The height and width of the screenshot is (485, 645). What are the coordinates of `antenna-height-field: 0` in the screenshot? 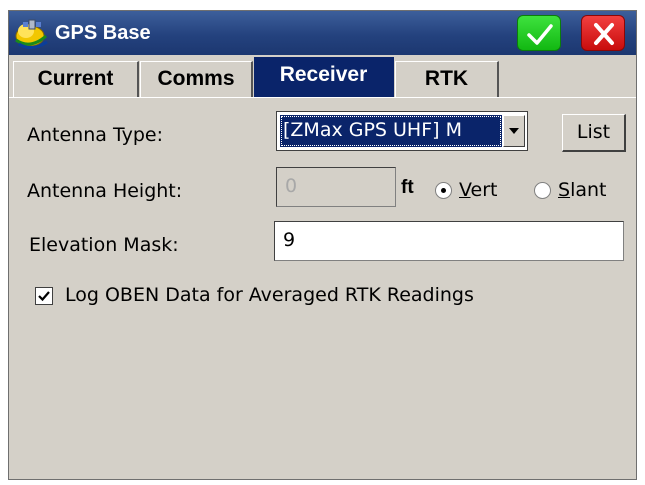 It's located at (336, 187).